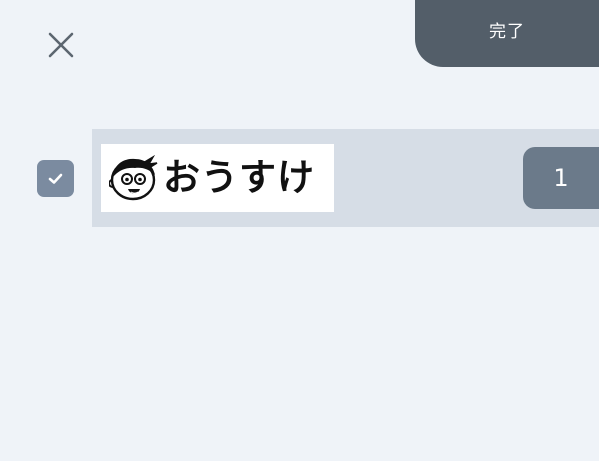  I want to click on item-checkbox, so click(55, 178).